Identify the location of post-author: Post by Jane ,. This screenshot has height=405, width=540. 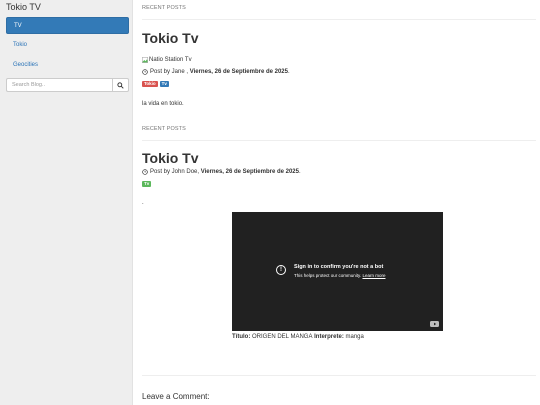
(169, 72).